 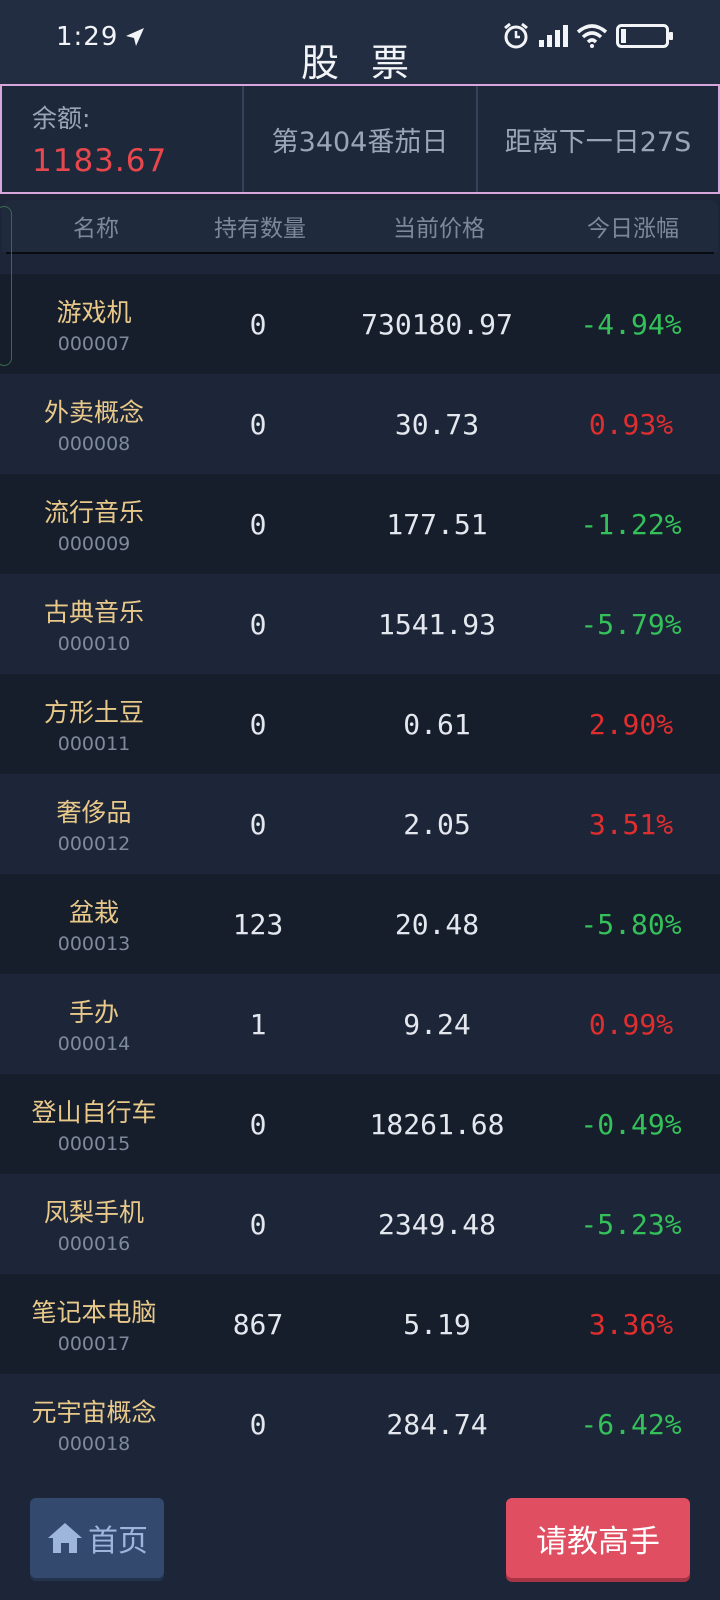 I want to click on stock-name-cell: 凤梨手机 000016, so click(x=94, y=1224).